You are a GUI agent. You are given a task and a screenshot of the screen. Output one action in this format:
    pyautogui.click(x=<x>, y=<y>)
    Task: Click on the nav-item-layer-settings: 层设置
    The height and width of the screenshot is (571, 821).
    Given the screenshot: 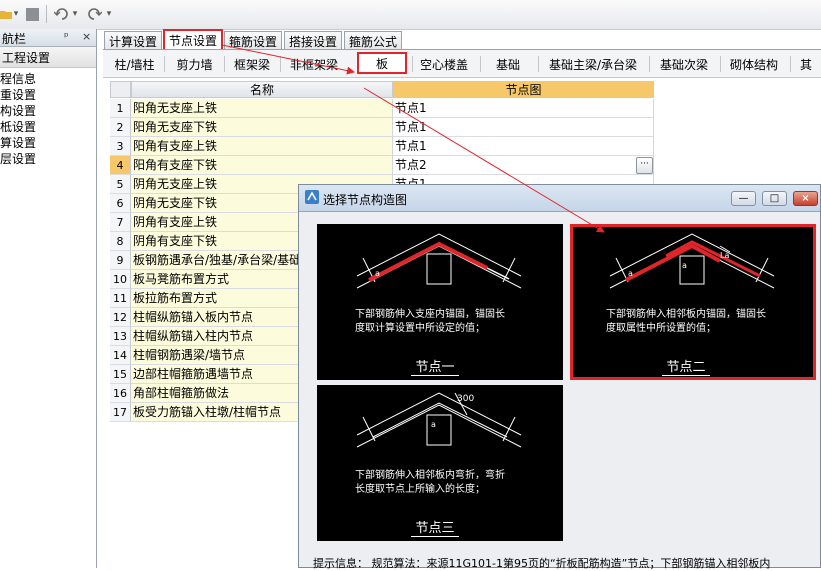 What is the action you would take?
    pyautogui.click(x=18, y=159)
    